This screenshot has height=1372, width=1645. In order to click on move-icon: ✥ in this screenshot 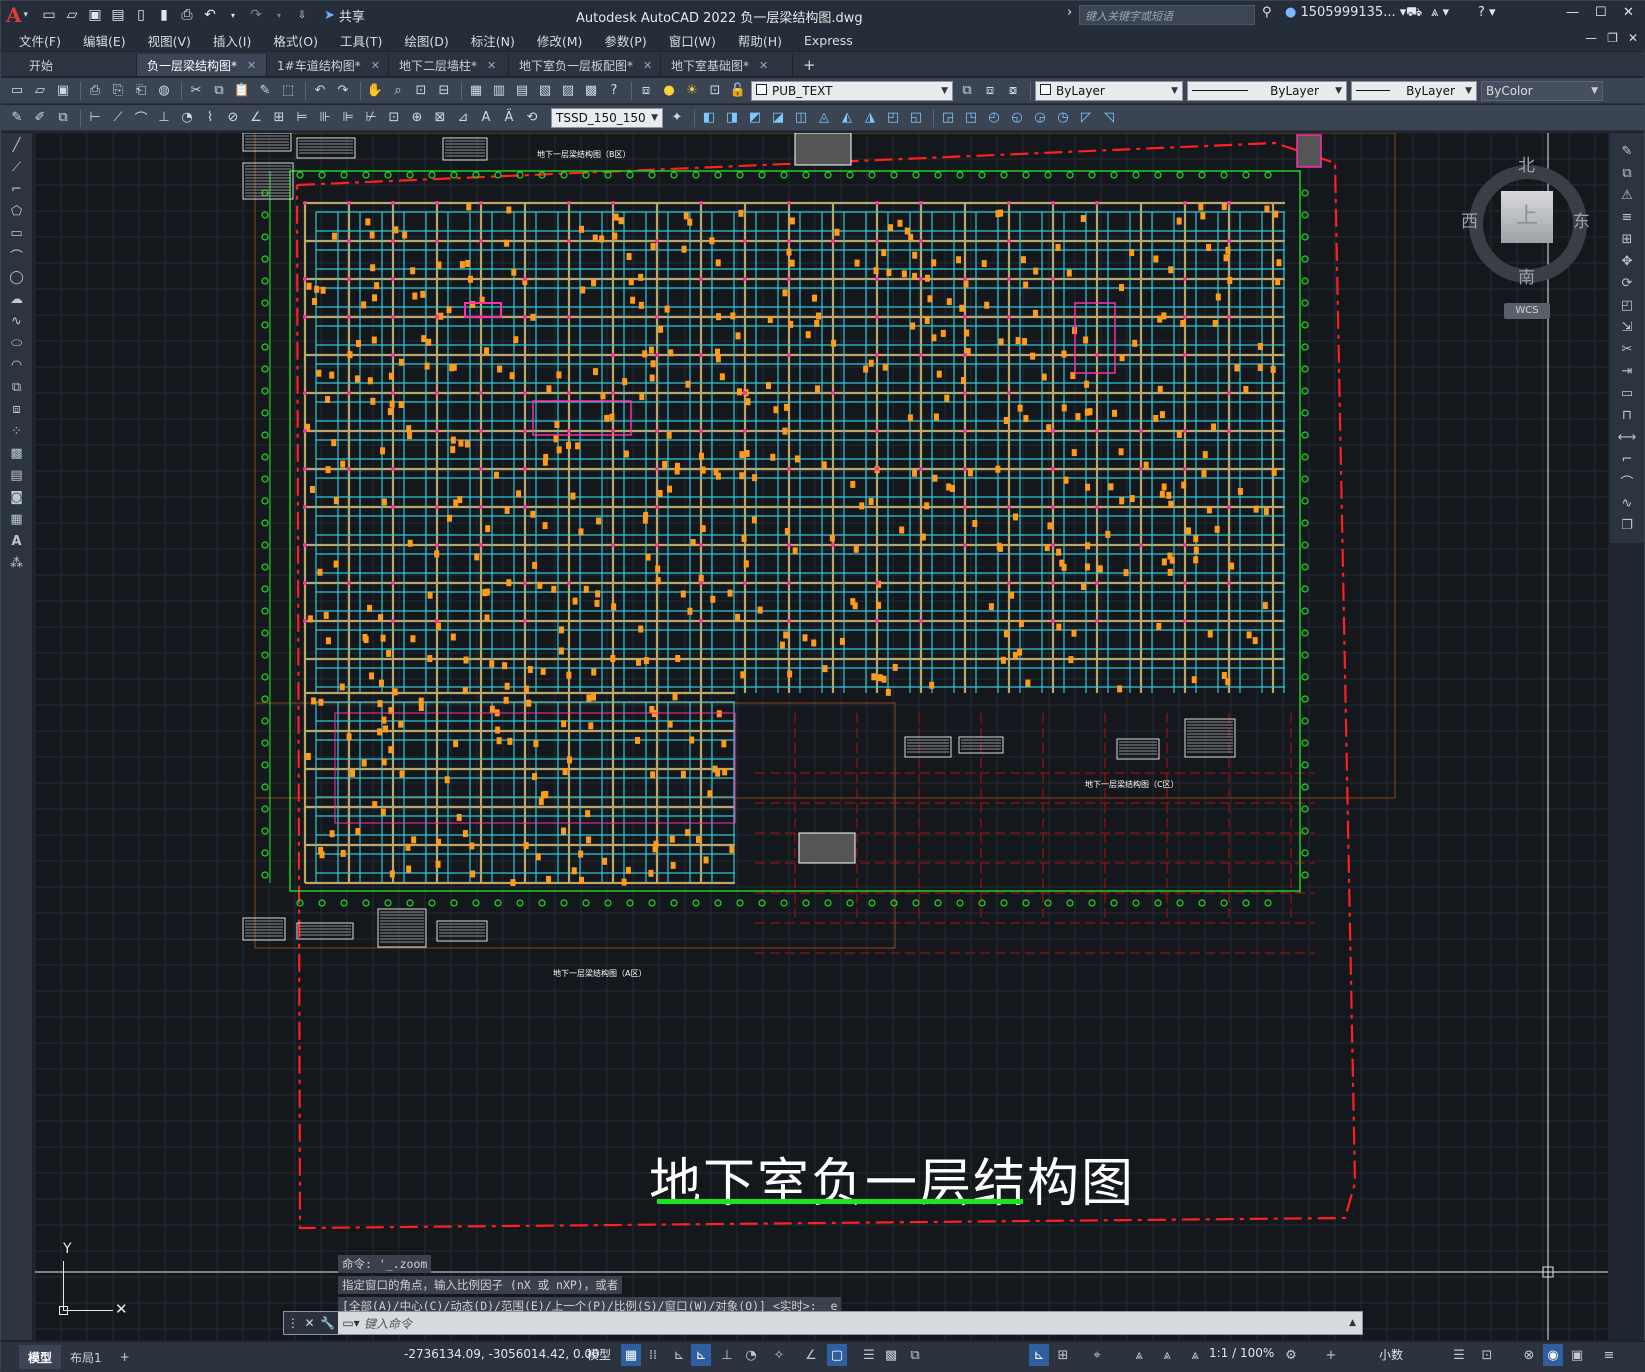, I will do `click(1627, 261)`.